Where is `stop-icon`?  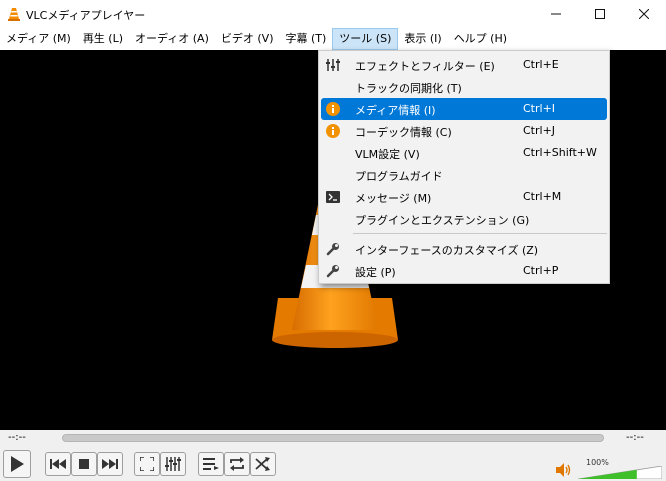
stop-icon is located at coordinates (84, 464).